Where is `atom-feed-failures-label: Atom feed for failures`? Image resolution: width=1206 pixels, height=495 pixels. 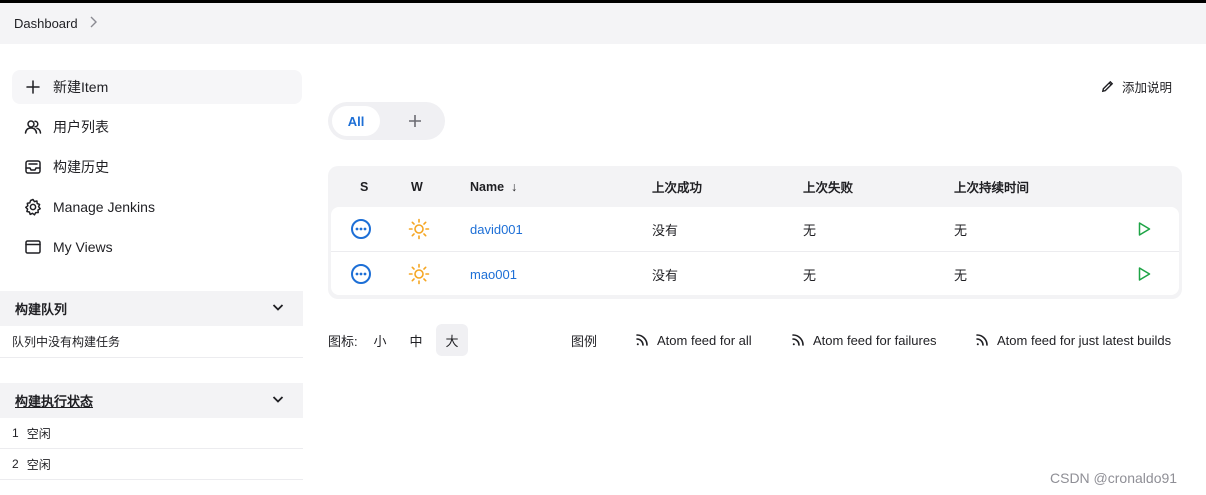 atom-feed-failures-label: Atom feed for failures is located at coordinates (875, 340).